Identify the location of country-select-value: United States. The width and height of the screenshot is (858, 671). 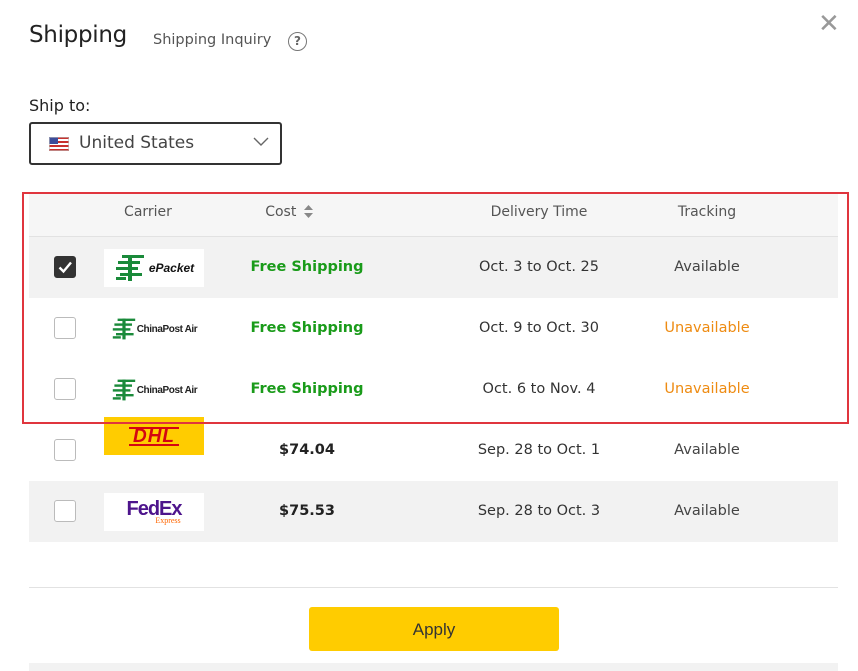
(137, 143).